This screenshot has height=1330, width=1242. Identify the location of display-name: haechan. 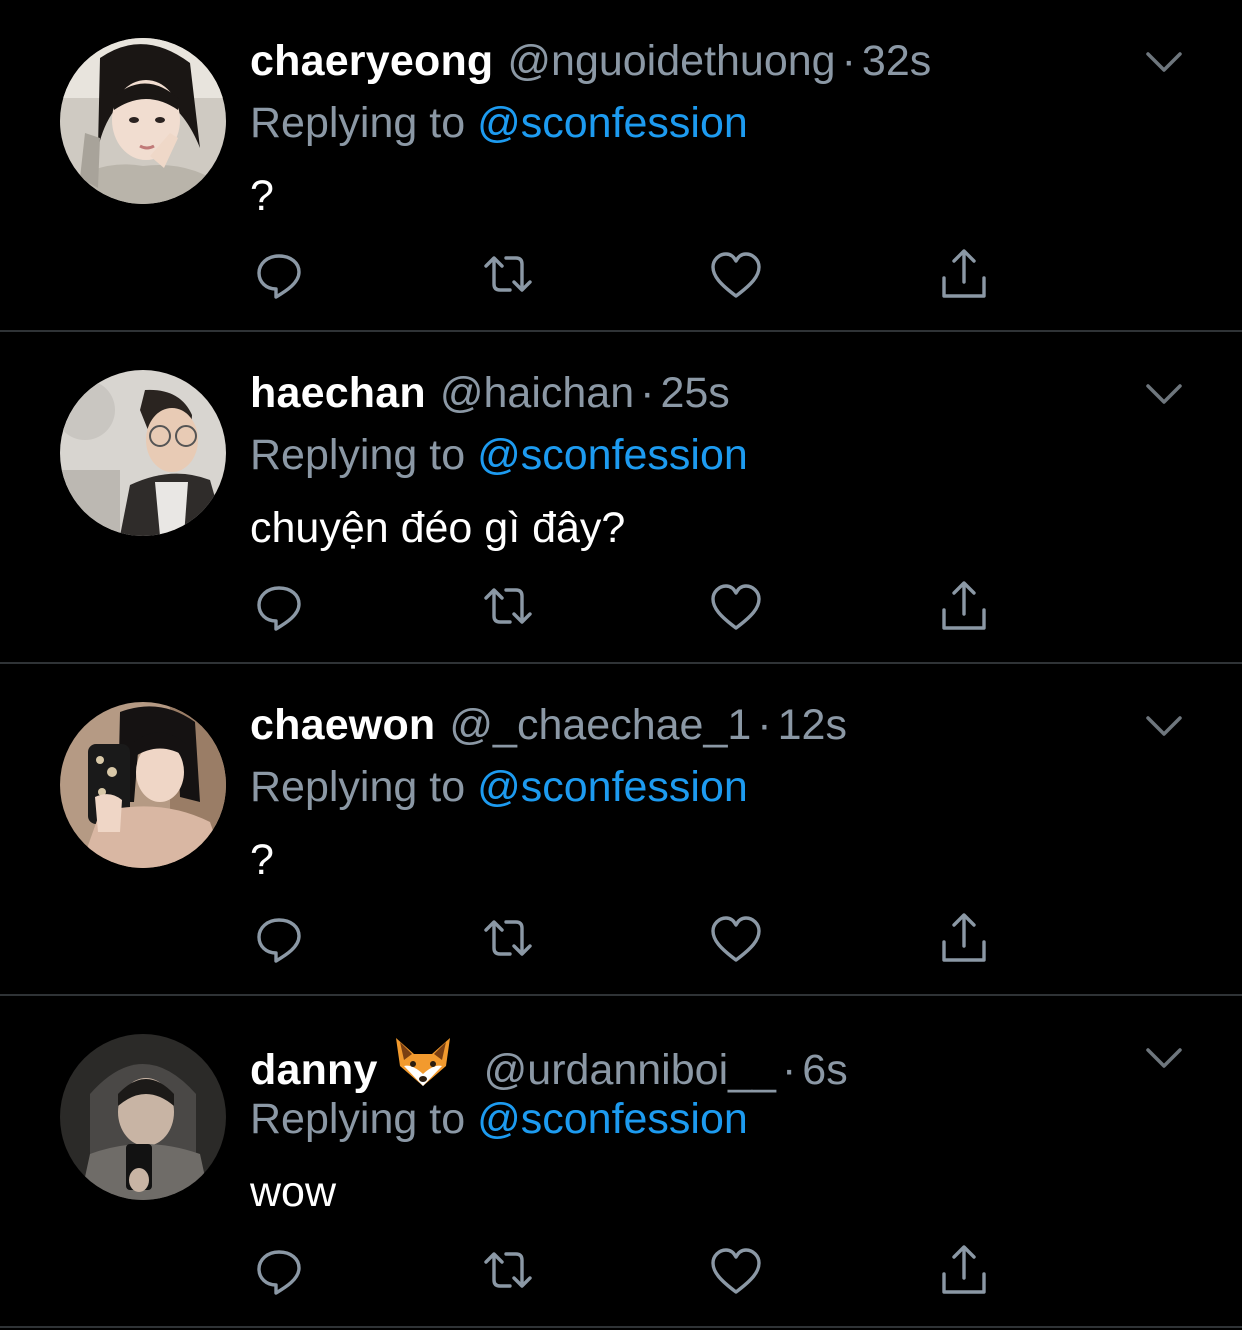
(338, 393).